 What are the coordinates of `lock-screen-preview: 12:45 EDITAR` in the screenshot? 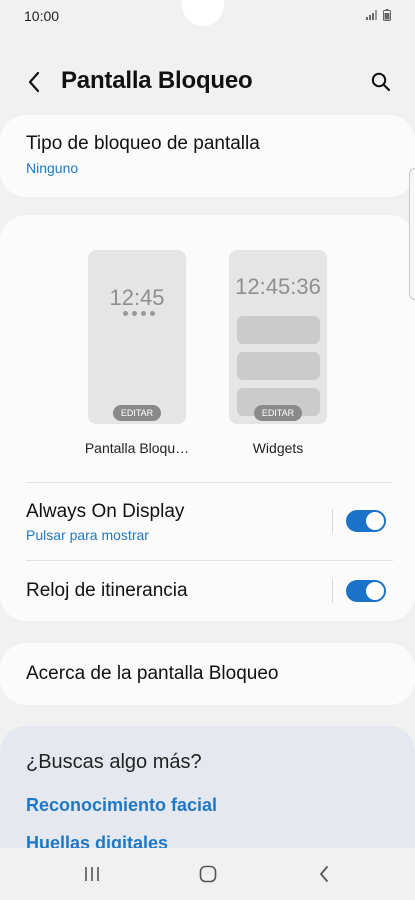 It's located at (137, 337).